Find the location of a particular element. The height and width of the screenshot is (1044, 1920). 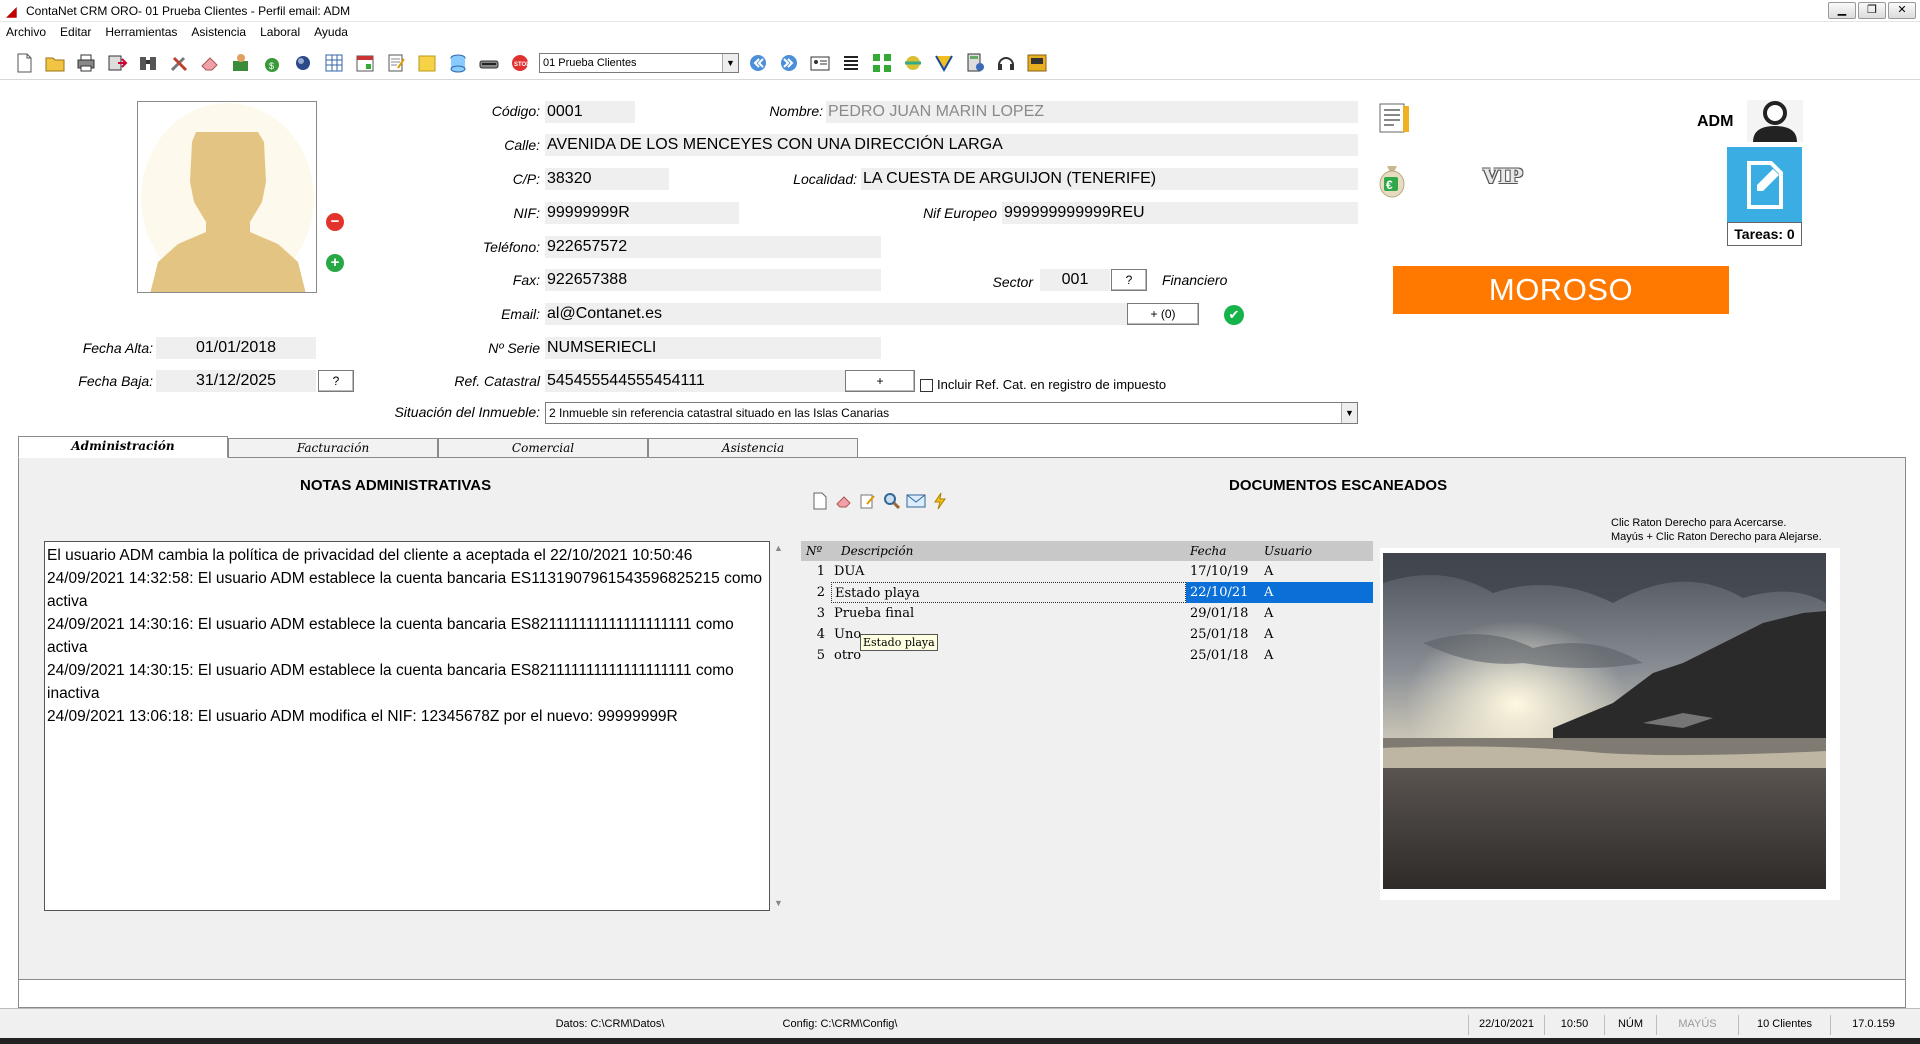

catastral-add-button: + is located at coordinates (880, 381).